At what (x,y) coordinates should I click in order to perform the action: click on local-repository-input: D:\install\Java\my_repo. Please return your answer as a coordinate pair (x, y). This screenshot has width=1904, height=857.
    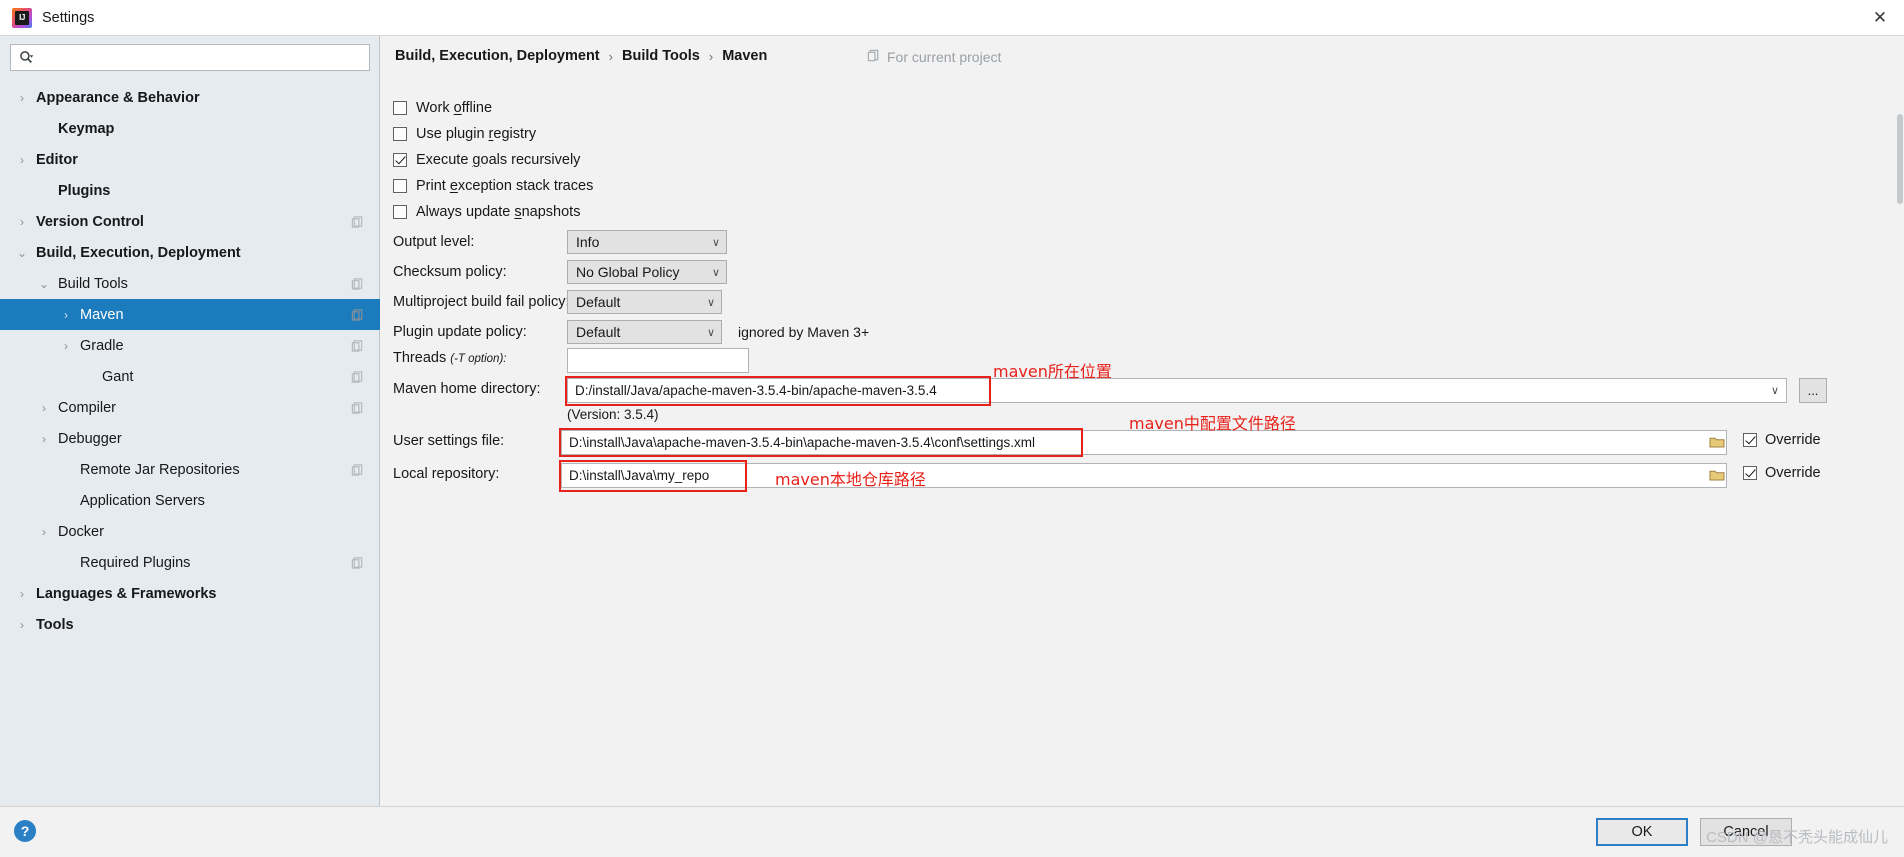
    Looking at the image, I should click on (1144, 475).